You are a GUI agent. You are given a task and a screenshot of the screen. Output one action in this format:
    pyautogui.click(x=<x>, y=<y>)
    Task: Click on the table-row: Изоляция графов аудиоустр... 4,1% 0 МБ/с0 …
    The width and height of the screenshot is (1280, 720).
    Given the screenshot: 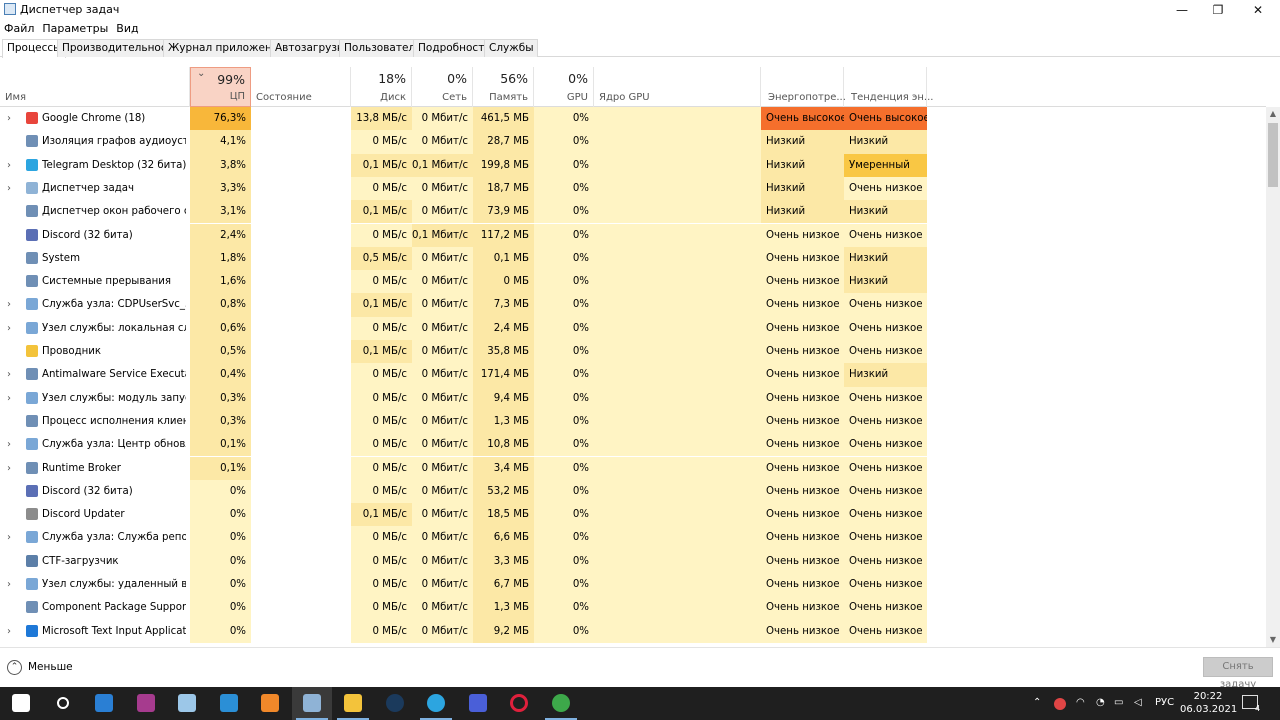 What is the action you would take?
    pyautogui.click(x=633, y=142)
    